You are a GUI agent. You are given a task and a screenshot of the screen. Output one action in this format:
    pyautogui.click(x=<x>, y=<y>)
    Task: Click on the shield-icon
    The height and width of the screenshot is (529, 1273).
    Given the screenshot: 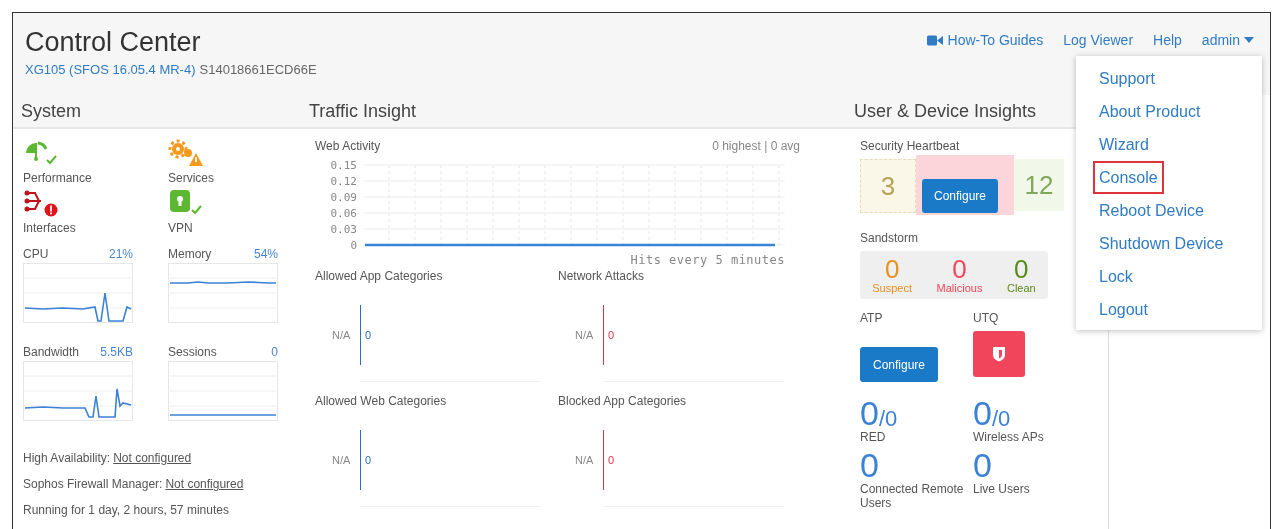 What is the action you would take?
    pyautogui.click(x=999, y=354)
    